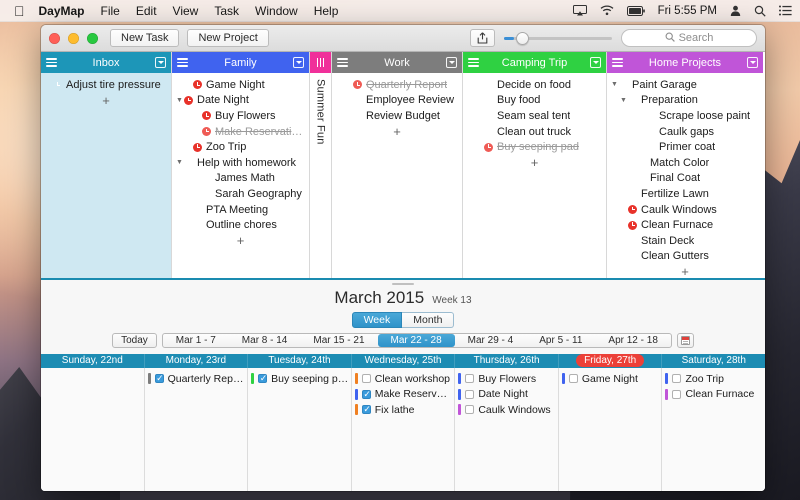 The width and height of the screenshot is (800, 500). What do you see at coordinates (534, 132) in the screenshot?
I see `task-item: Clean out truck` at bounding box center [534, 132].